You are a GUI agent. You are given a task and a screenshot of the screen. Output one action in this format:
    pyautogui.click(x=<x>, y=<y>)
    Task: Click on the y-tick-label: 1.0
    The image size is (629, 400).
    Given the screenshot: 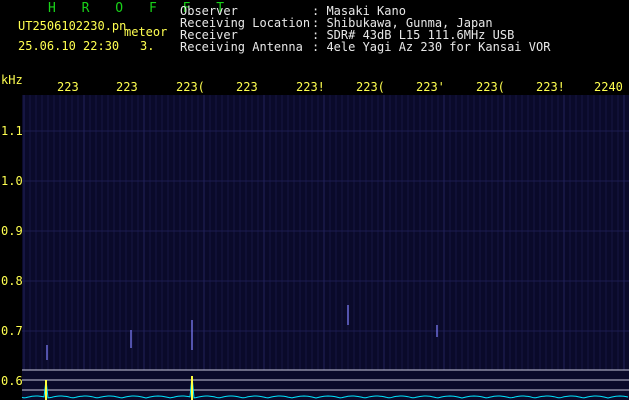 What is the action you would take?
    pyautogui.click(x=12, y=181)
    